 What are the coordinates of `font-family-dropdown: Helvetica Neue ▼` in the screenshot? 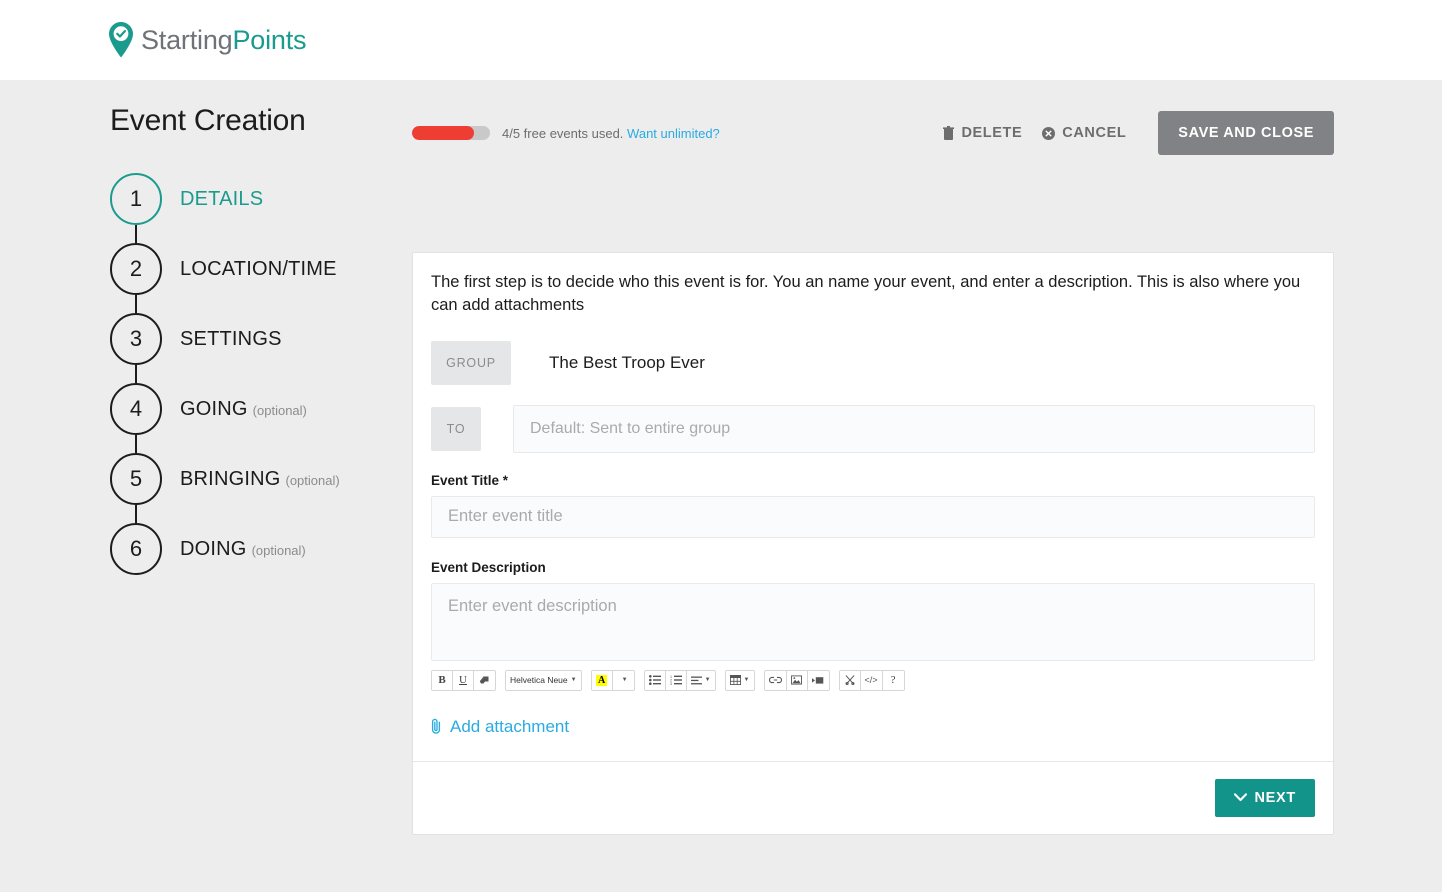 It's located at (543, 680).